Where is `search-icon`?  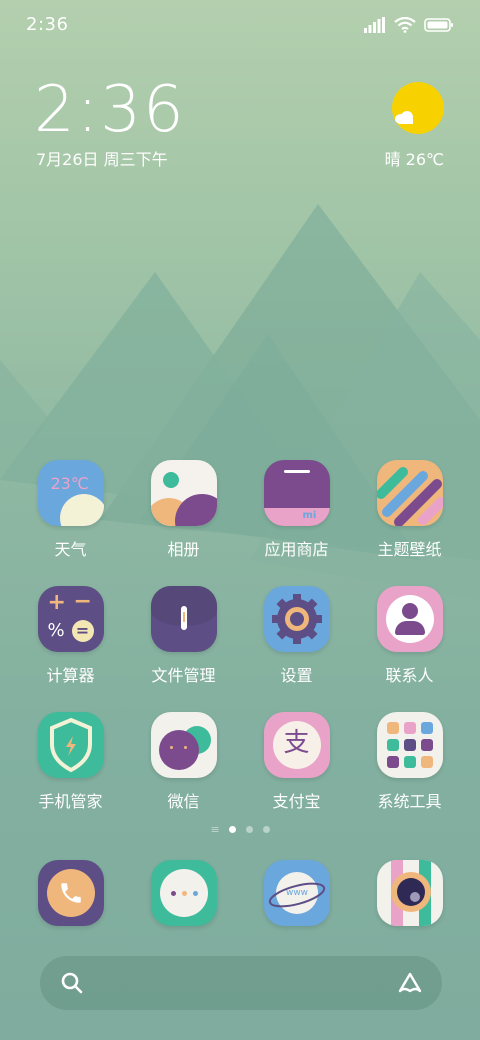
search-icon is located at coordinates (72, 983).